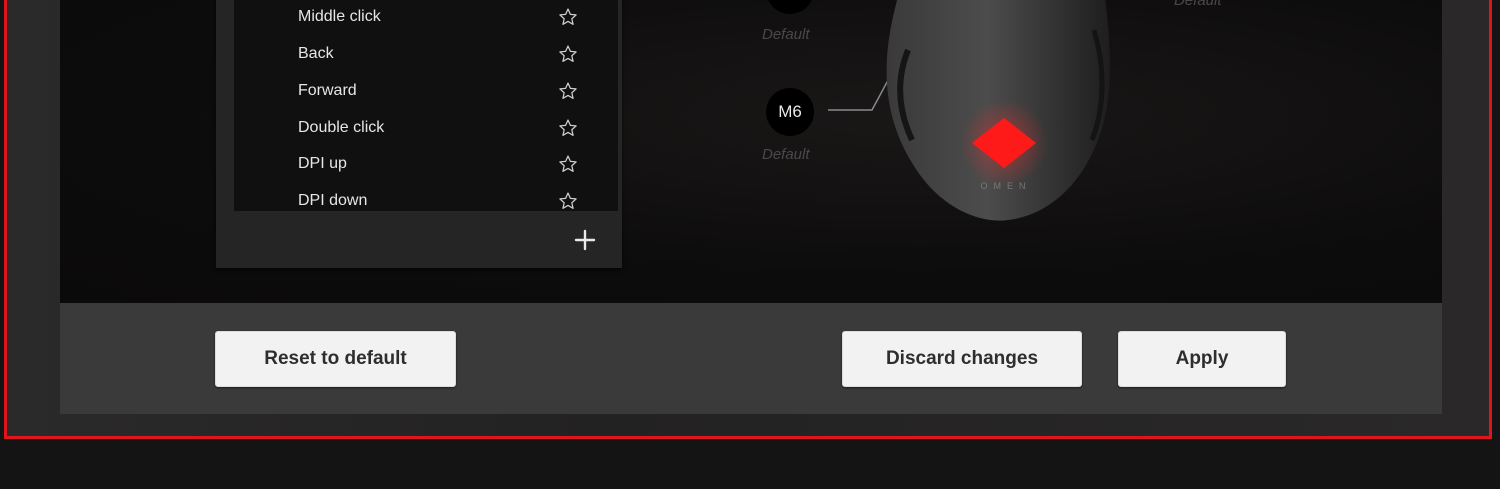  What do you see at coordinates (333, 200) in the screenshot?
I see `list-item-label: DPI down` at bounding box center [333, 200].